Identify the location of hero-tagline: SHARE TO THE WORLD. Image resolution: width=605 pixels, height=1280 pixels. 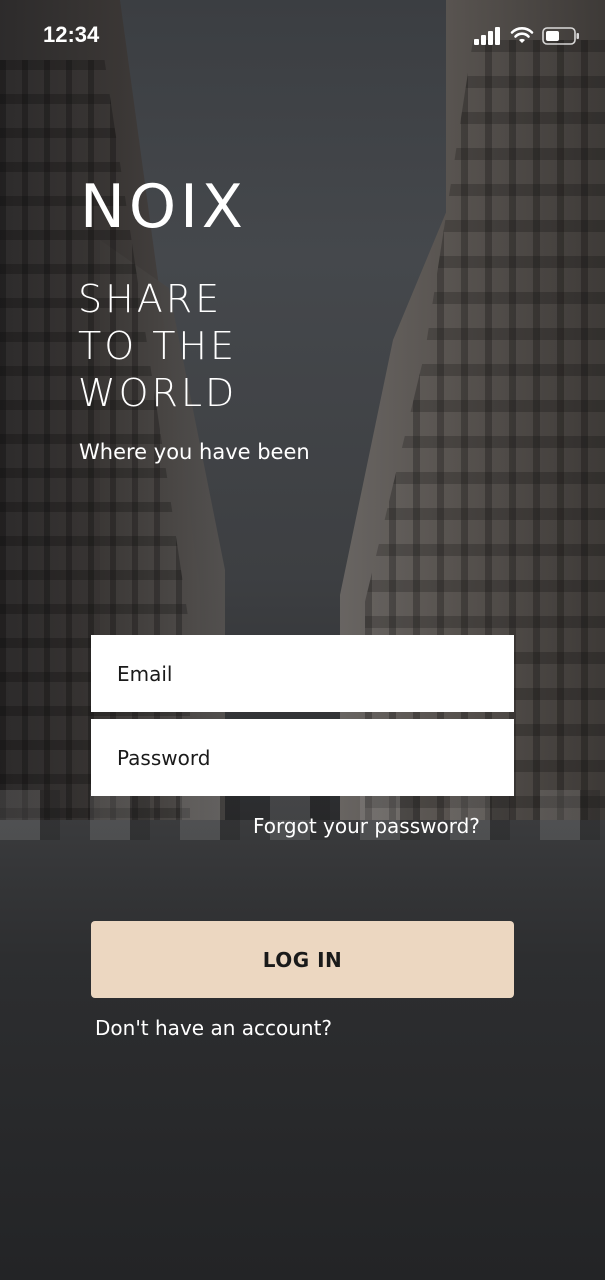
(157, 346).